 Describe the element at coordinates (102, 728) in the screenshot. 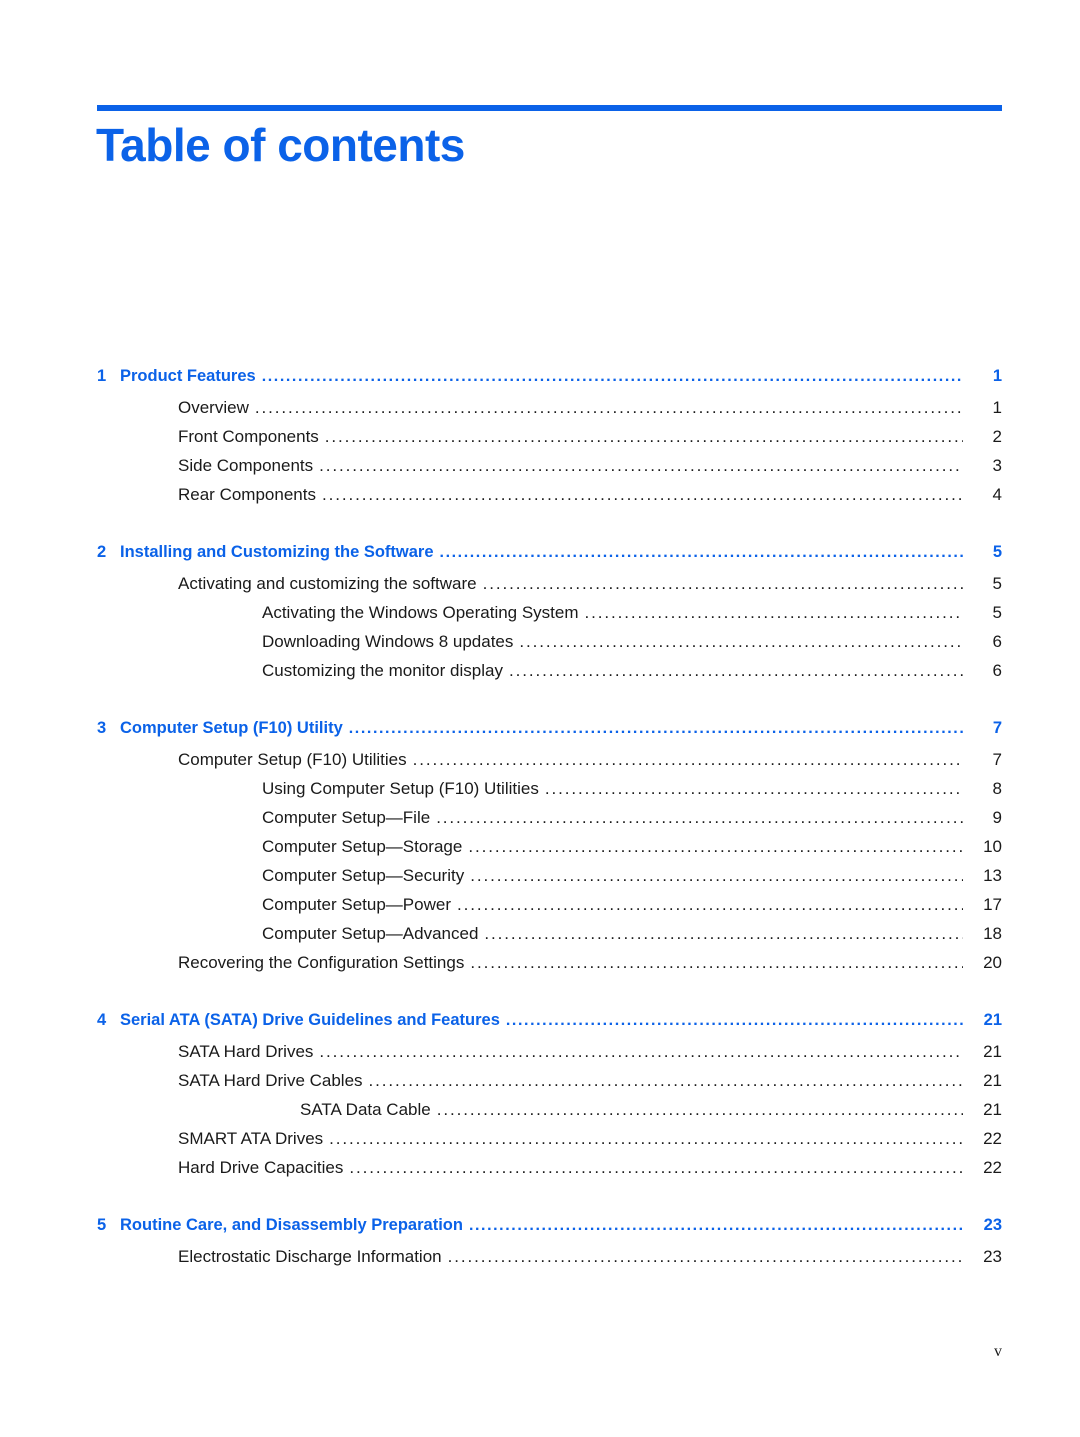

I see `toc-chapter-number: 3` at that location.